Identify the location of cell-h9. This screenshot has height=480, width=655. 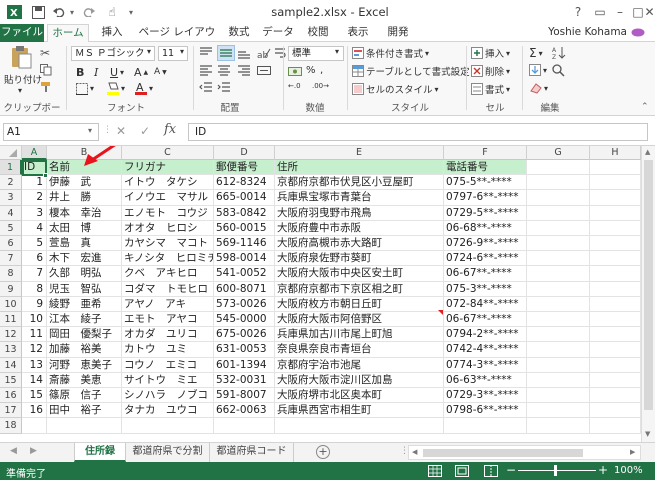
(615, 289).